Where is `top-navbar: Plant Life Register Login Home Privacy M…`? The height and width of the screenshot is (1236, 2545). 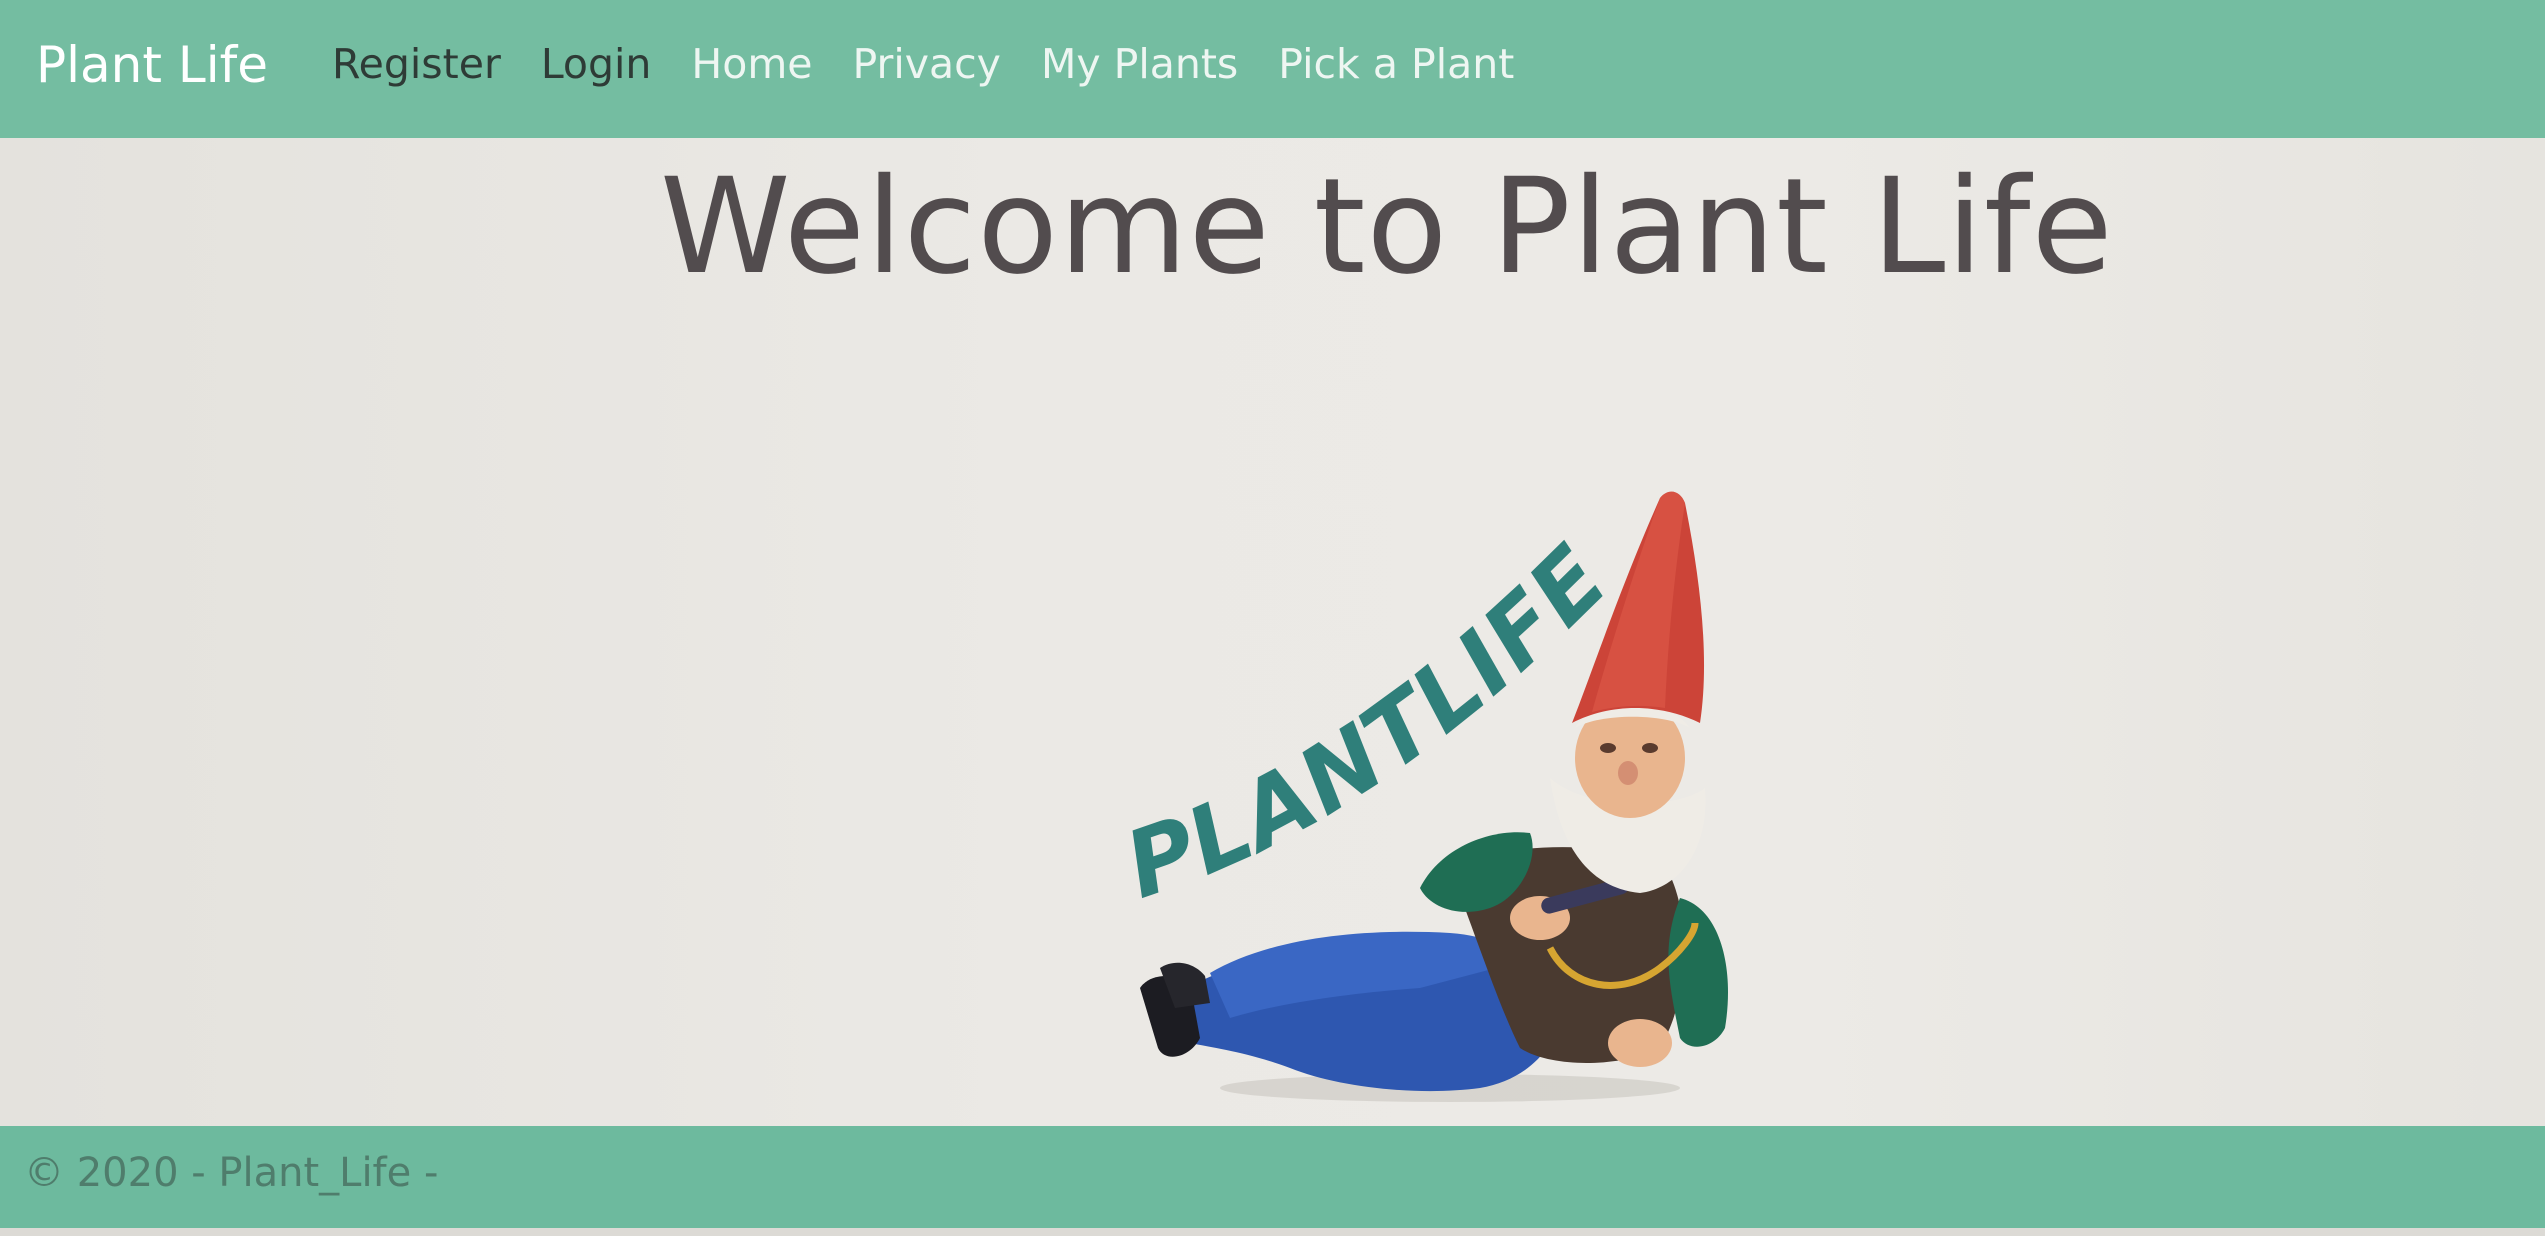
top-navbar: Plant Life Register Login Home Privacy M… is located at coordinates (1272, 69).